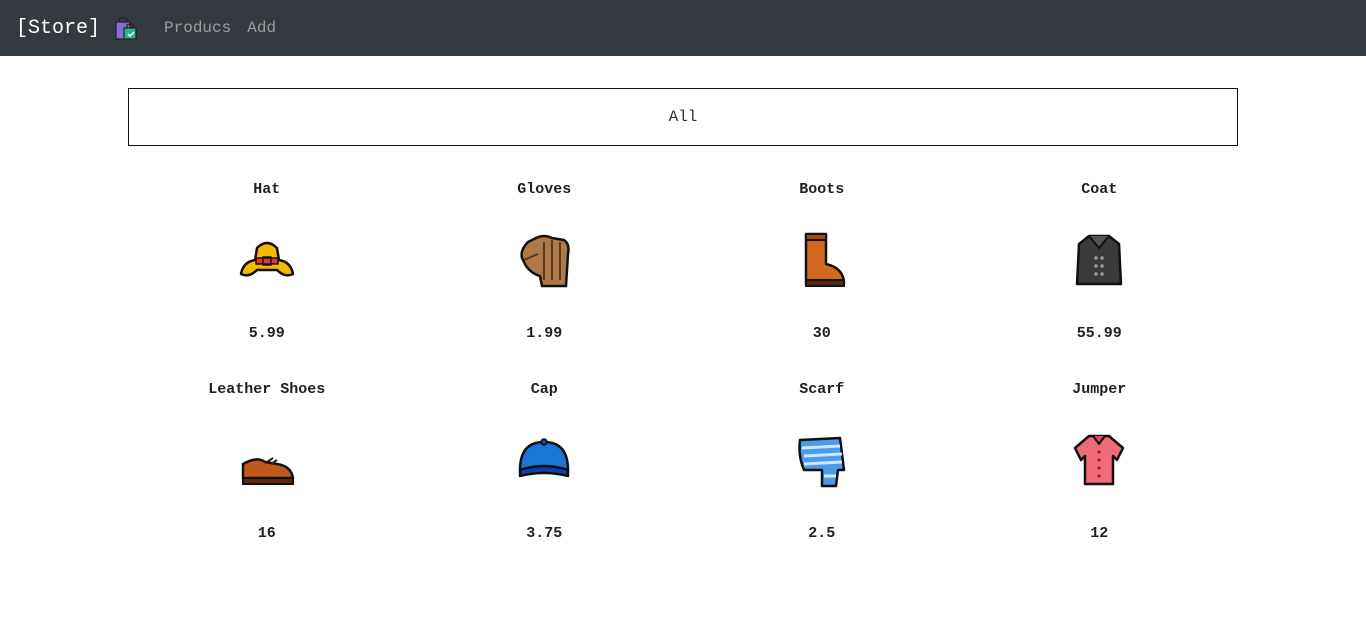 The width and height of the screenshot is (1366, 635). I want to click on filter-label: All, so click(683, 117).